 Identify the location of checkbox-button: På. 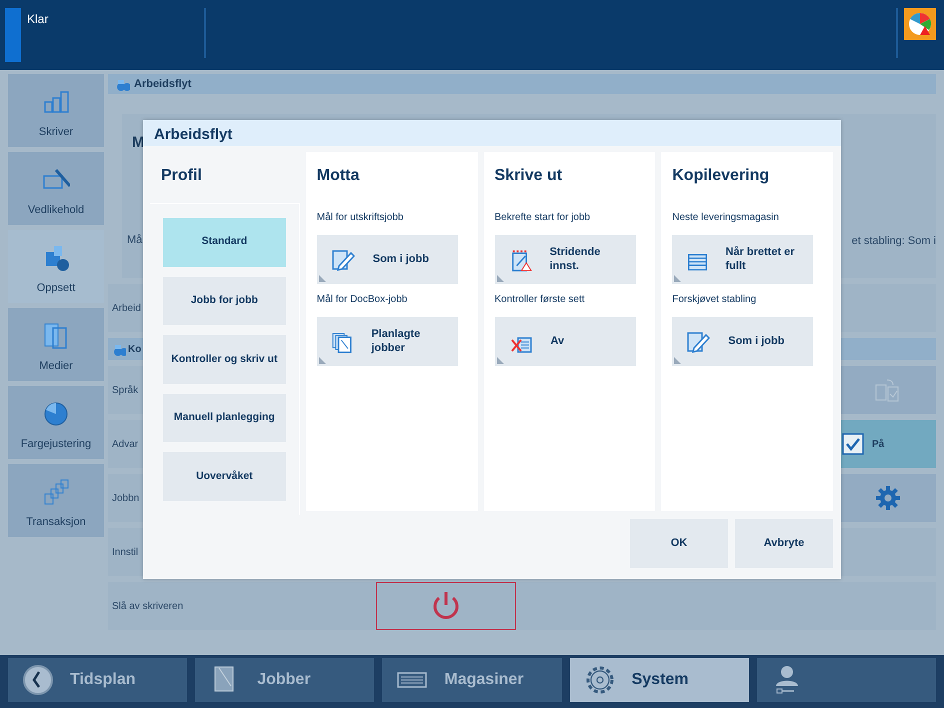
(888, 444).